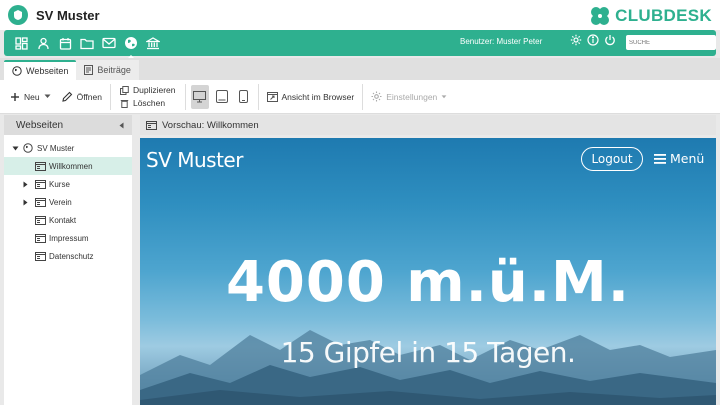  I want to click on bank-icon, so click(153, 43).